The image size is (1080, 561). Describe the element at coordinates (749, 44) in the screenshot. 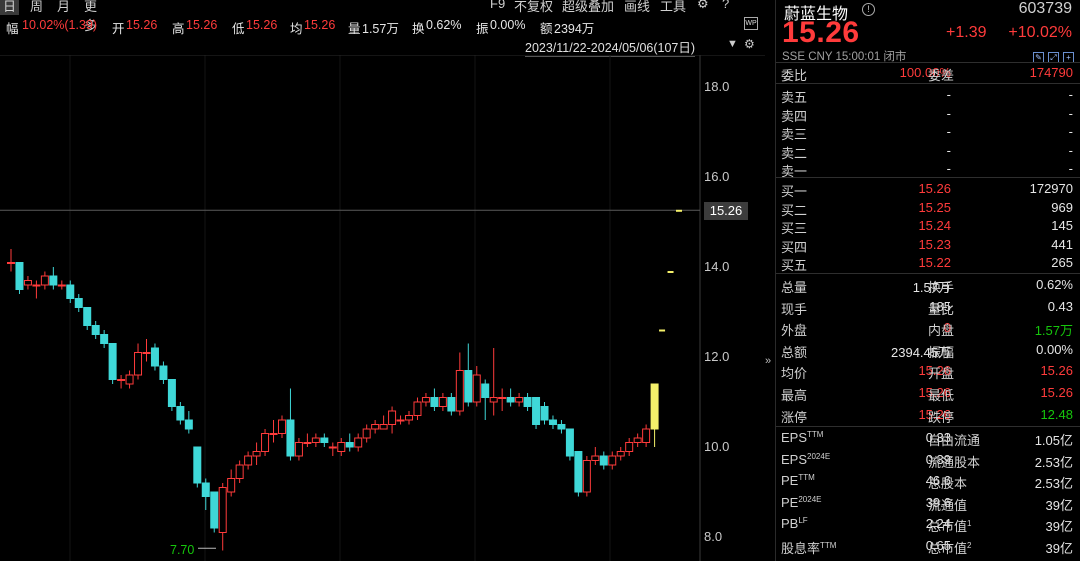

I see `settings-icon: ⚙` at that location.